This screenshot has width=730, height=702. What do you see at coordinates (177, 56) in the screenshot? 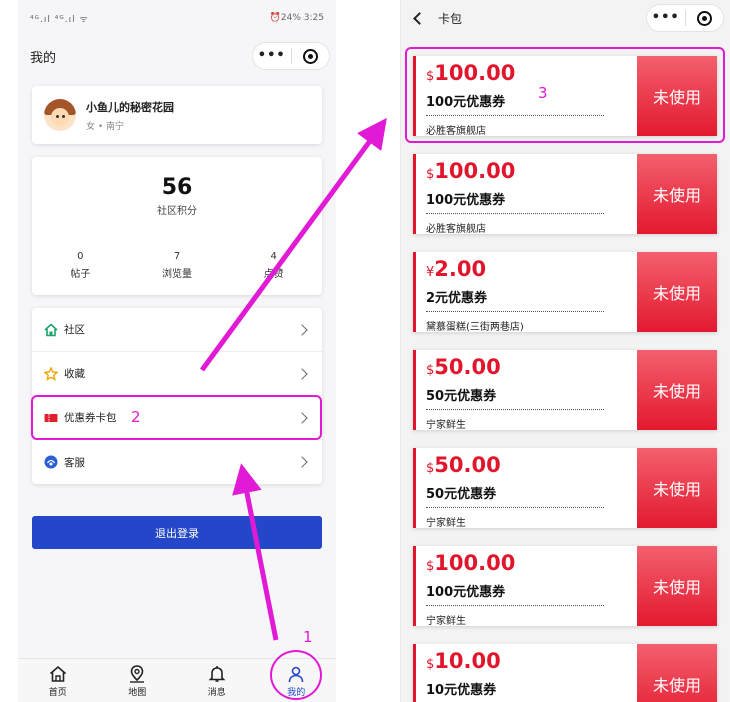
I see `nav-bar: 我的 •••` at bounding box center [177, 56].